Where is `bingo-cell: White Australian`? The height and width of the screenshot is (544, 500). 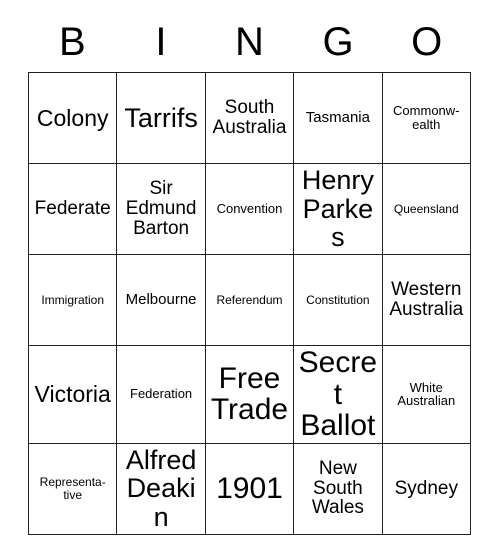
bingo-cell: White Australian is located at coordinates (426, 394).